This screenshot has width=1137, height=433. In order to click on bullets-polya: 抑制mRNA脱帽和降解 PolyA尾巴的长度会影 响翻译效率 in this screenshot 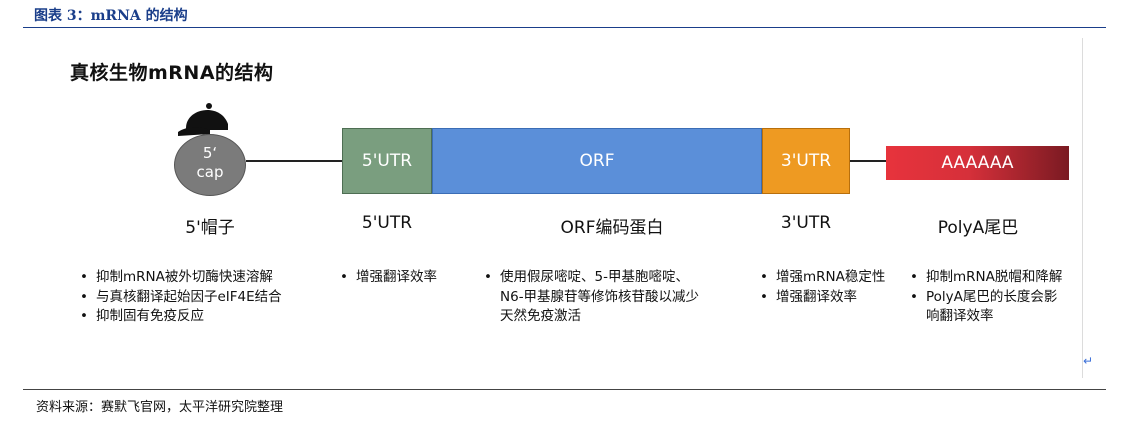, I will do `click(986, 297)`.